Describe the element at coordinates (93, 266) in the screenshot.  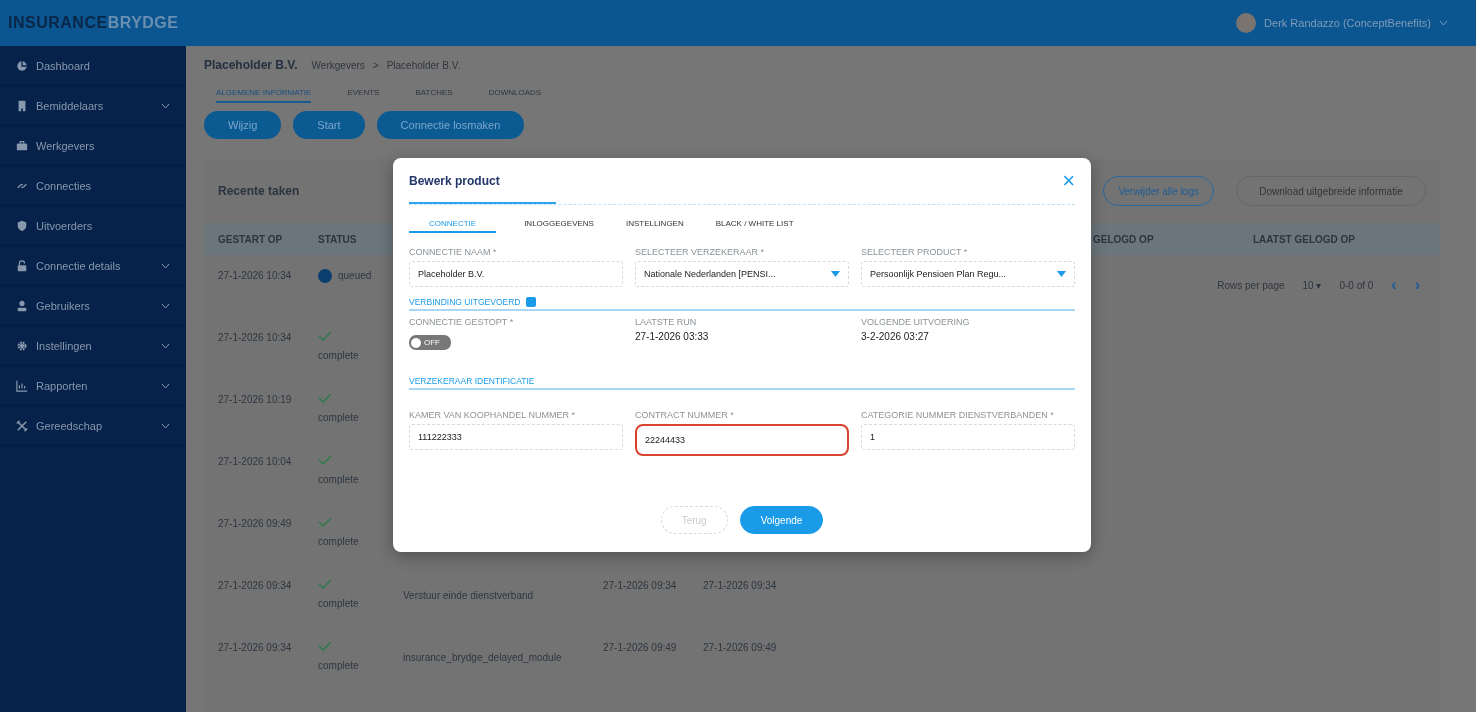
I see `sidebar-item: Connectie details` at that location.